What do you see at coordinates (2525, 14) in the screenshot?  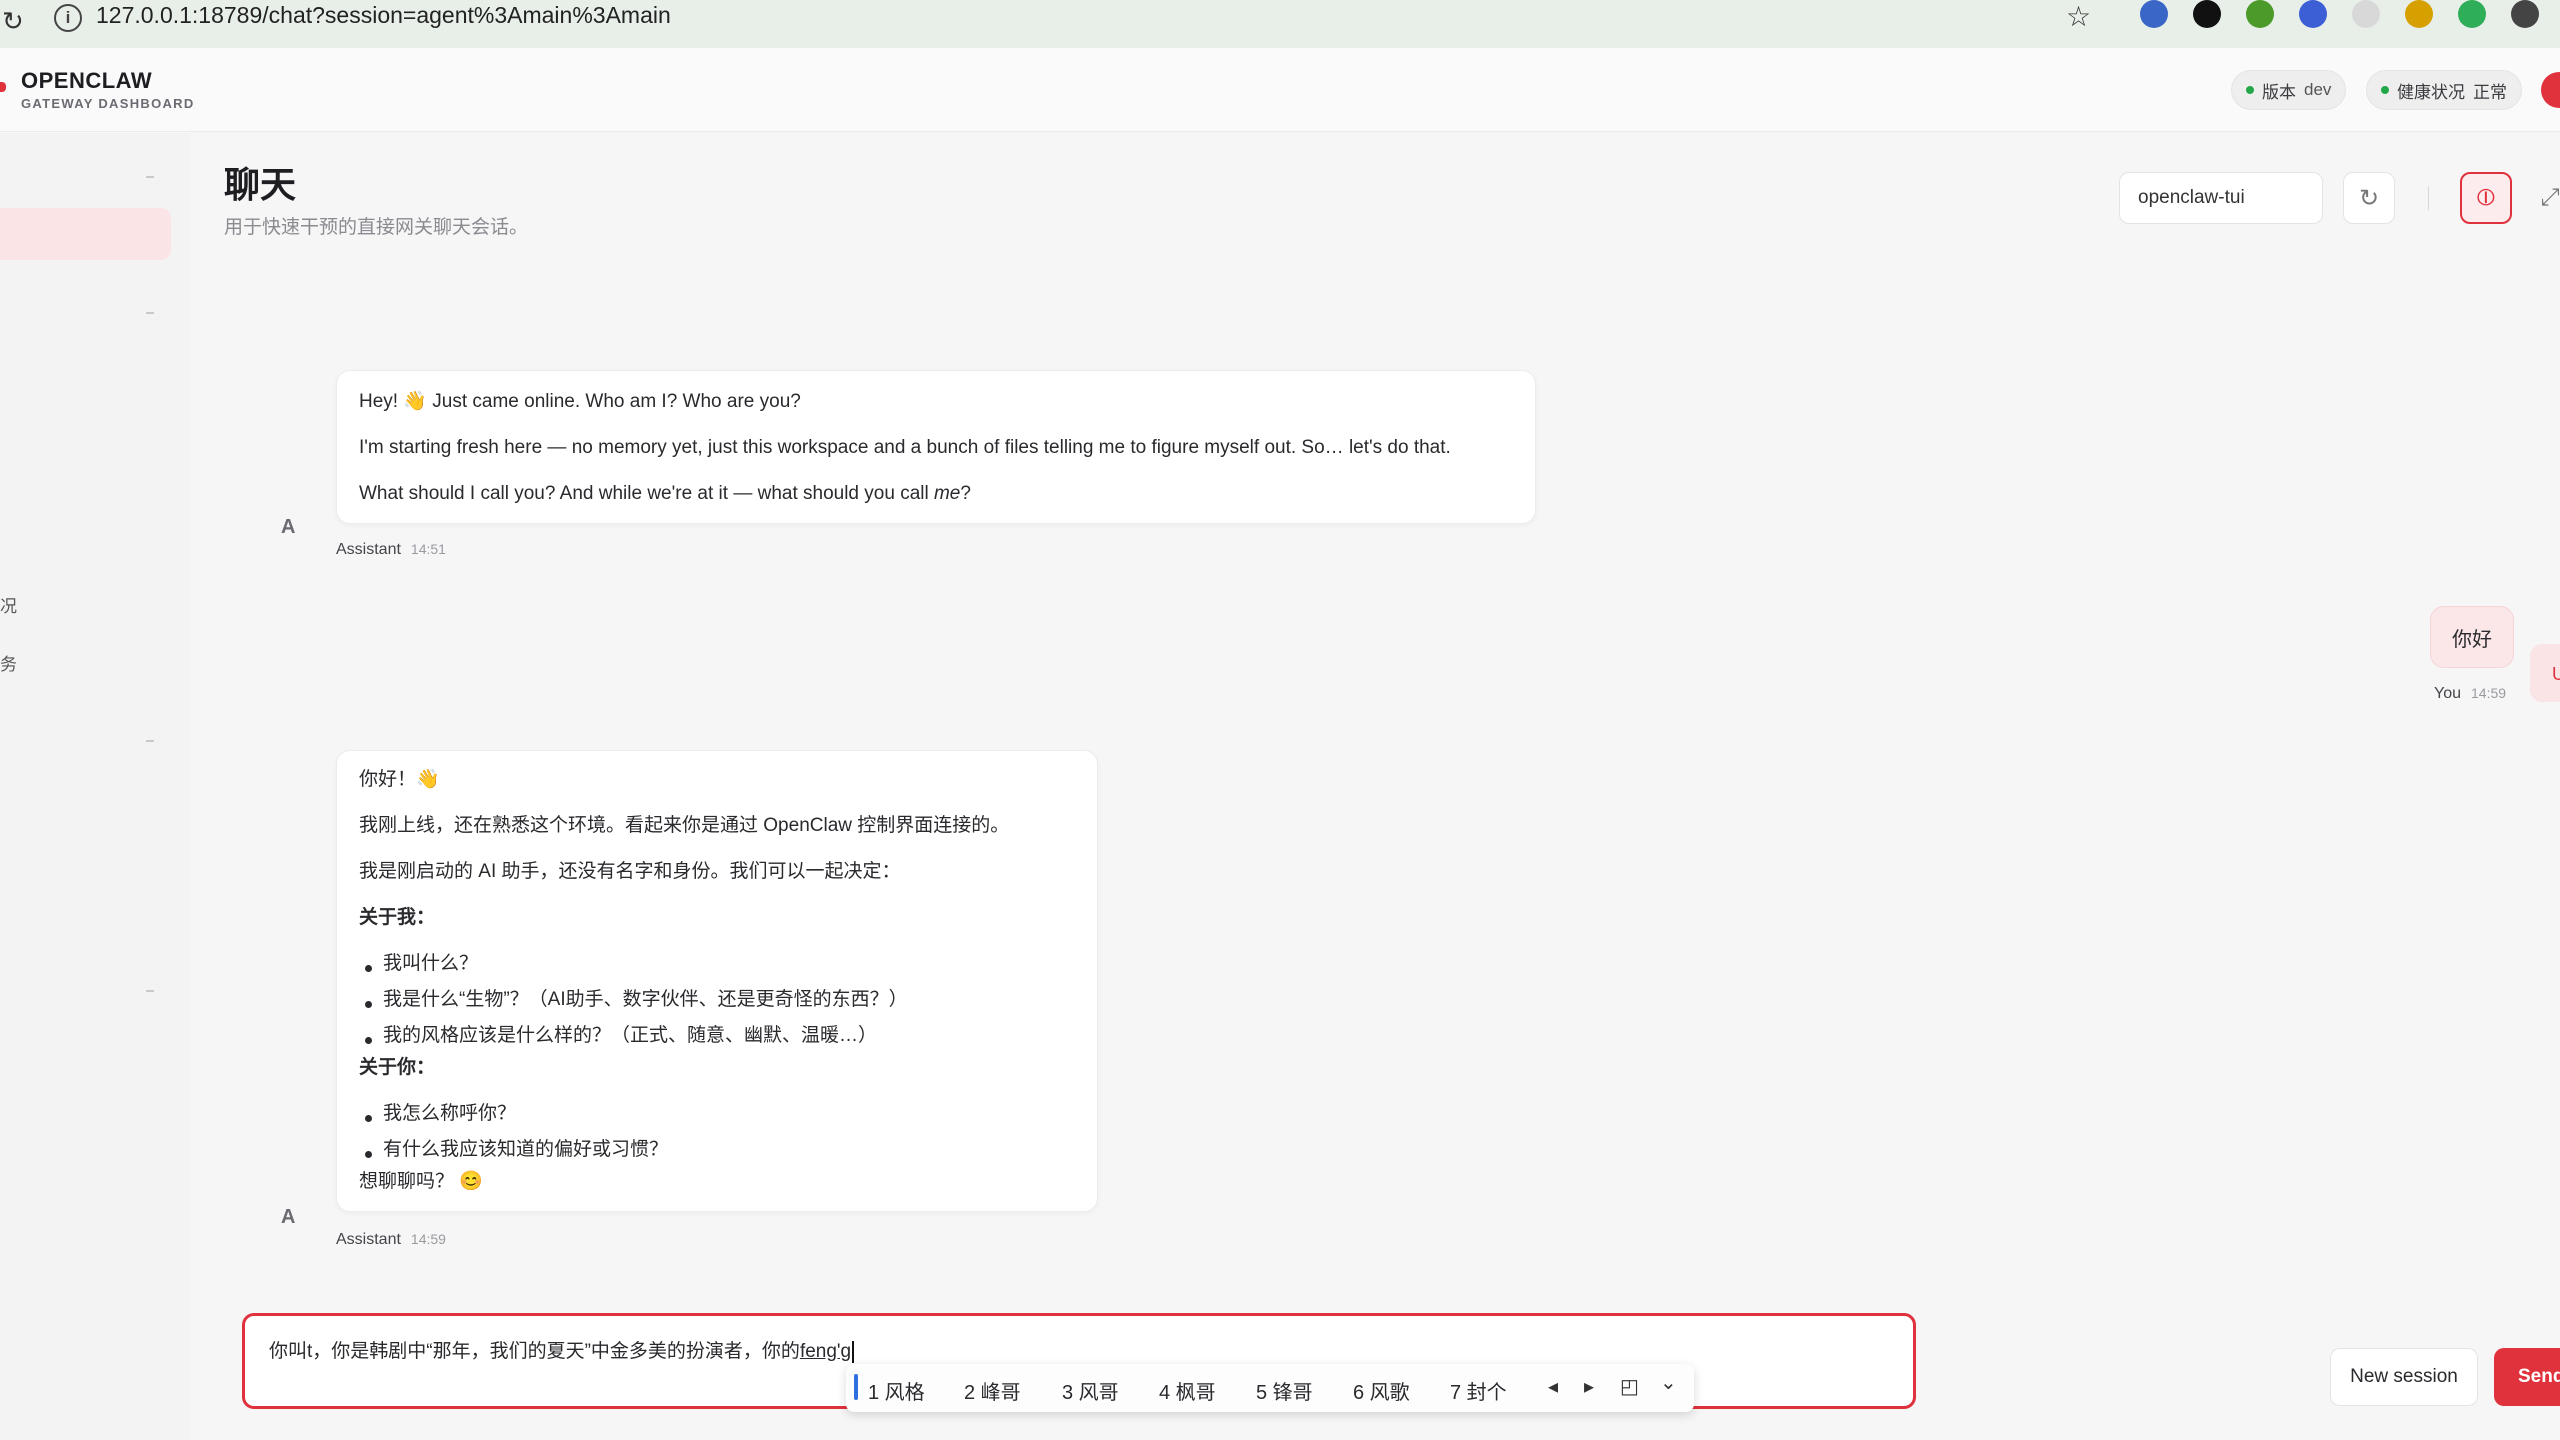 I see `extensions-puzzle-icon` at bounding box center [2525, 14].